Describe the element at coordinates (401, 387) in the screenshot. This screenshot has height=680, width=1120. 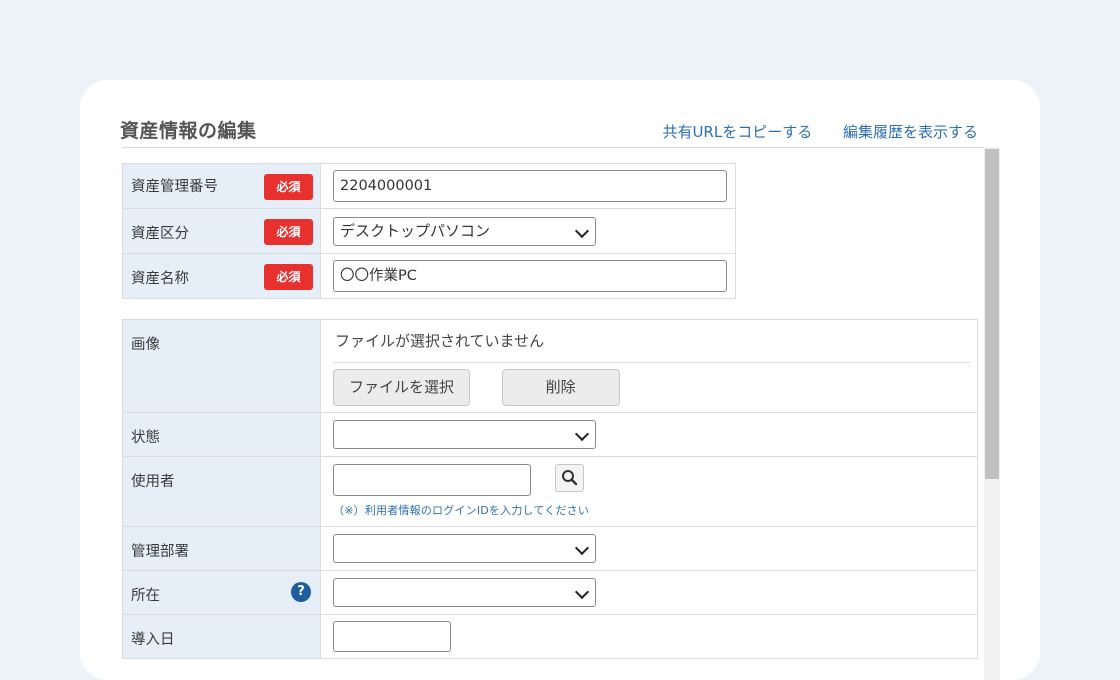
I see `choose-file-button: ファイルを選択` at that location.